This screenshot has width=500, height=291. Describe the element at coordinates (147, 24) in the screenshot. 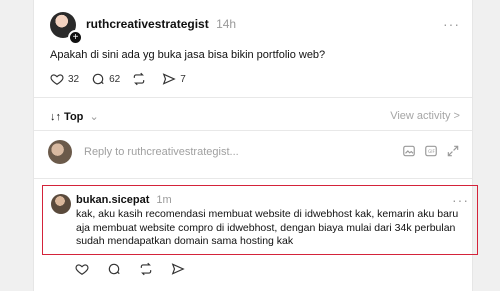

I see `post-username: ruthcreativestrategist` at that location.